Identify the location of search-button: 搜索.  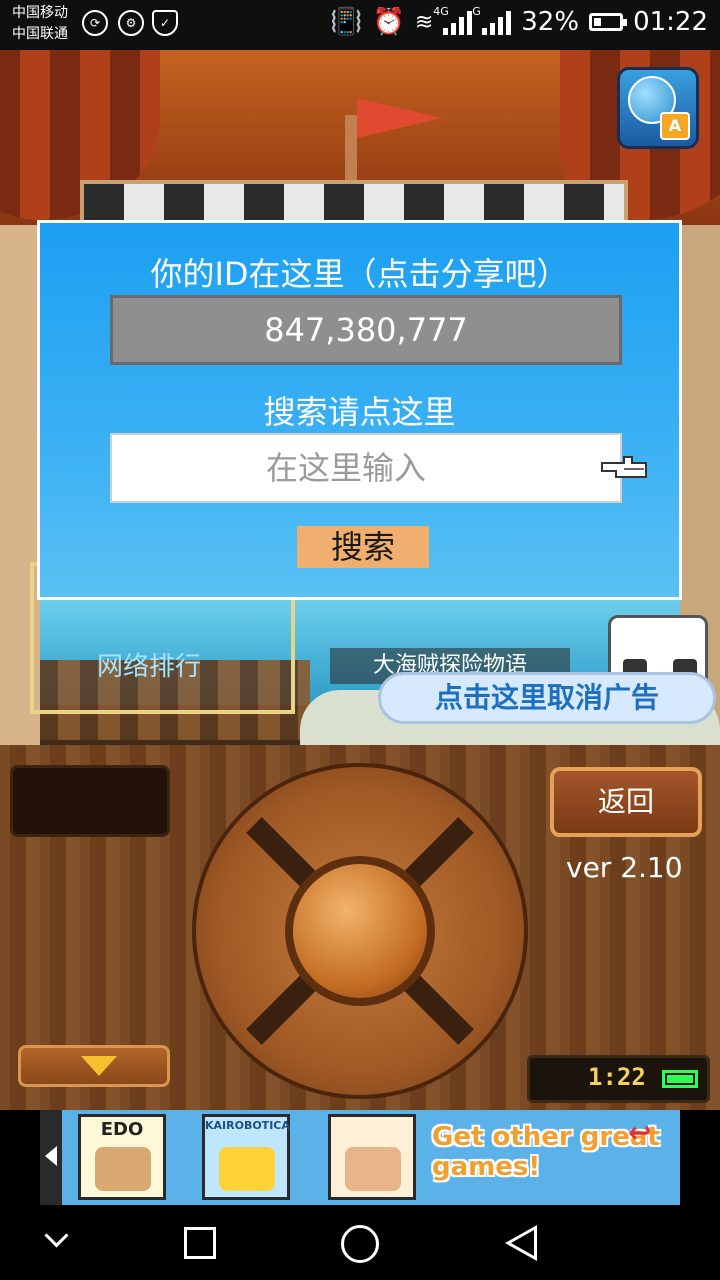
(363, 547).